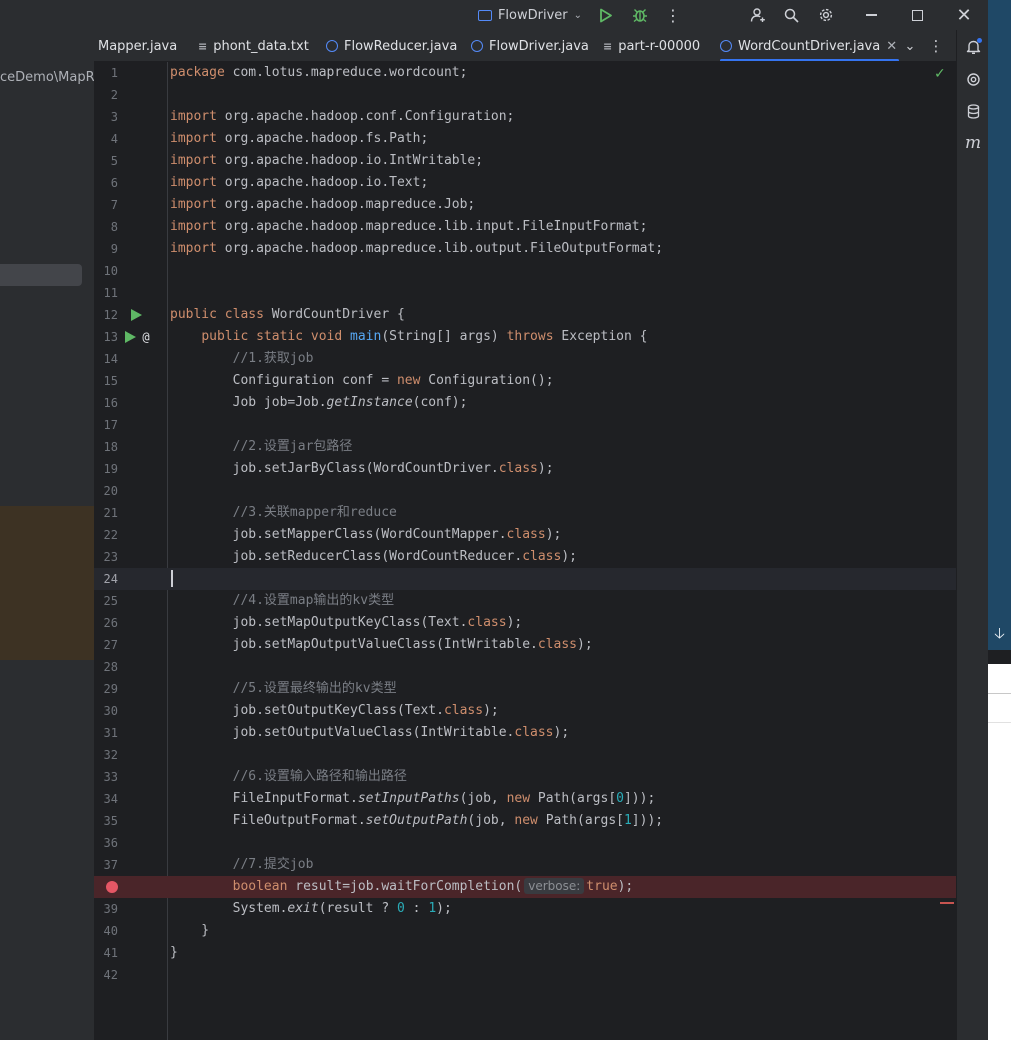 This screenshot has height=1040, width=1011. What do you see at coordinates (260, 886) in the screenshot?
I see `code-token: boolean` at bounding box center [260, 886].